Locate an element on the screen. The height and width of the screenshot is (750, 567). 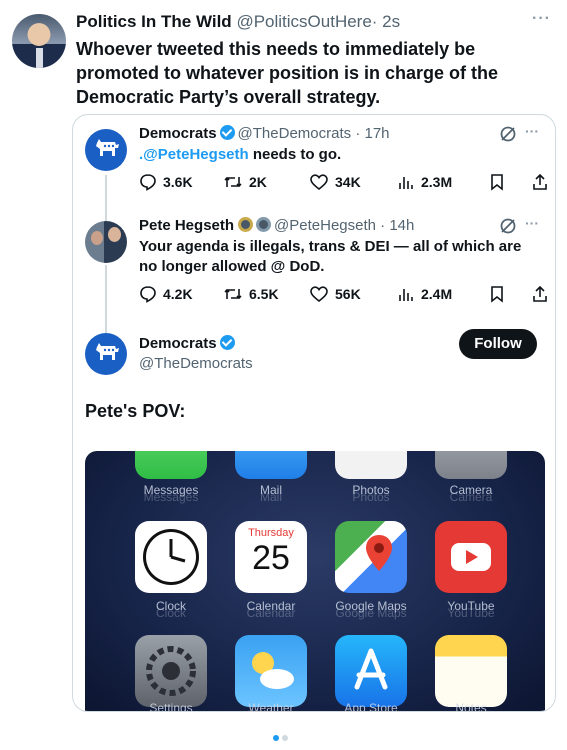
reply-button: 4.2K is located at coordinates (166, 294).